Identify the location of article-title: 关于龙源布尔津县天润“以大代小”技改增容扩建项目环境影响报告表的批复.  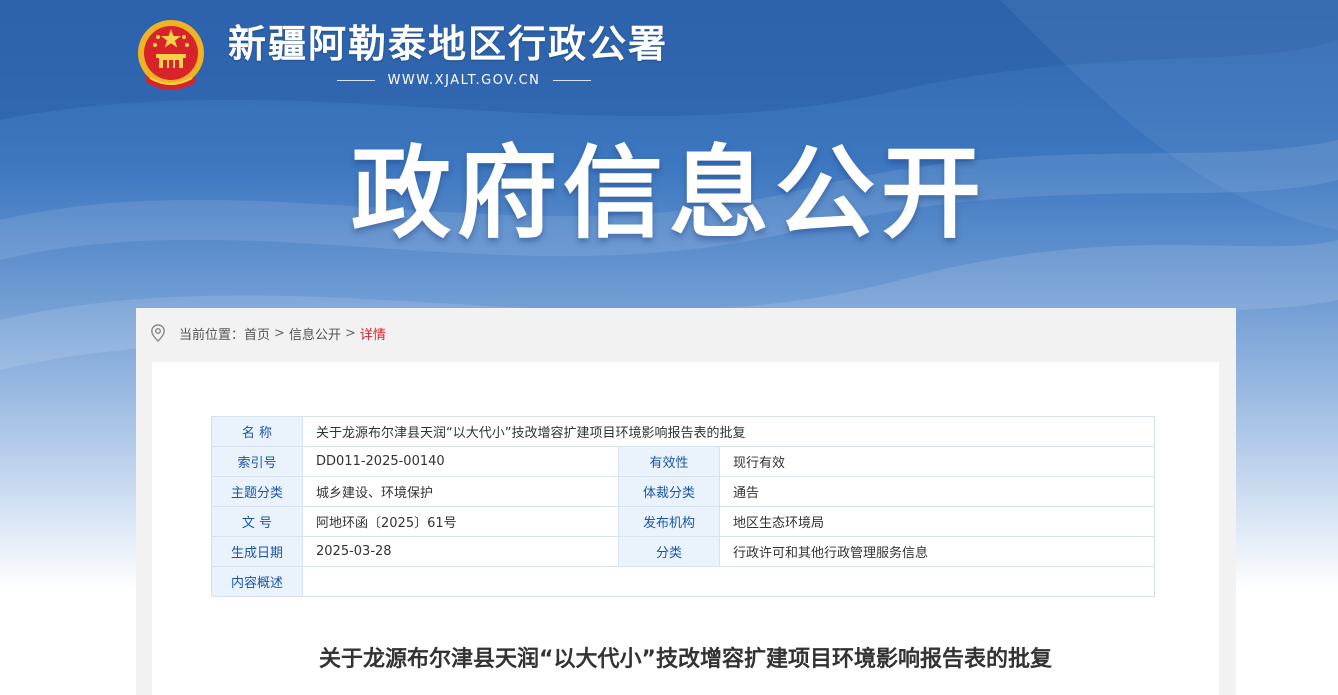
(685, 659).